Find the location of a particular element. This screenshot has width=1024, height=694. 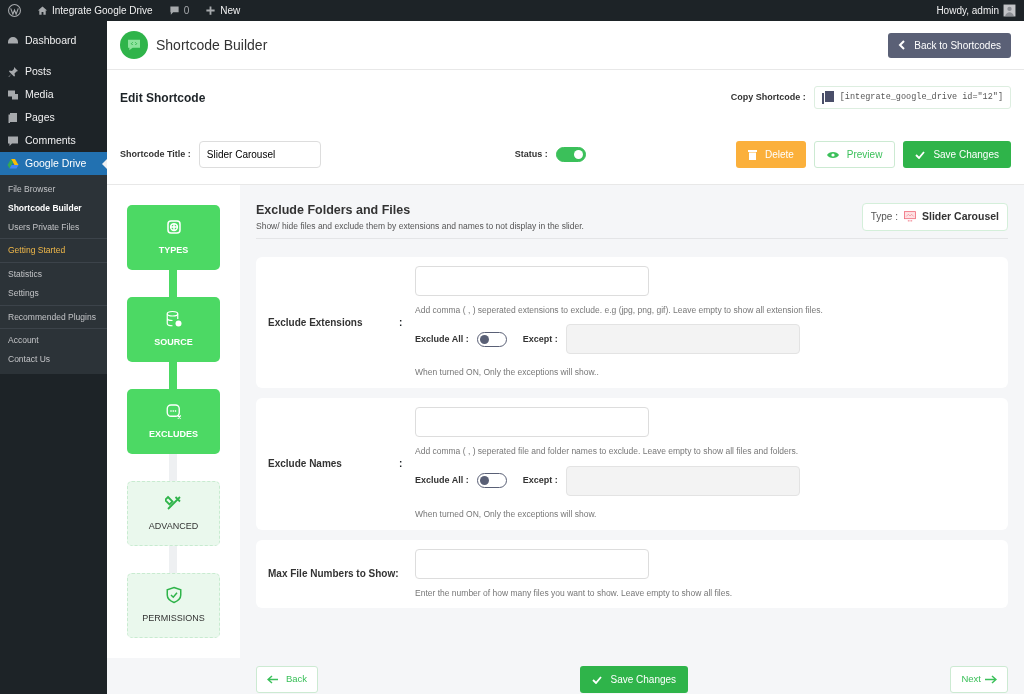

submenu-item: Shortcode Builder is located at coordinates (53, 208).